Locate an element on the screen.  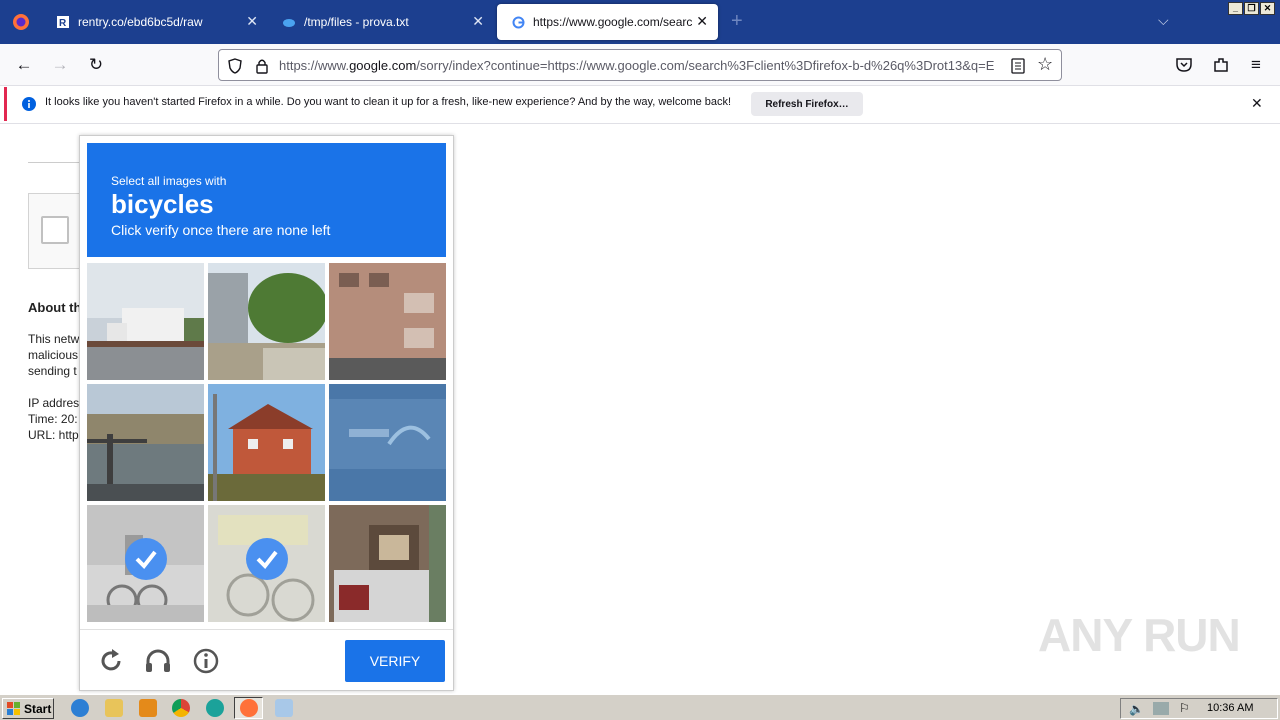
minimize-icon: _ is located at coordinates (1235, 8).